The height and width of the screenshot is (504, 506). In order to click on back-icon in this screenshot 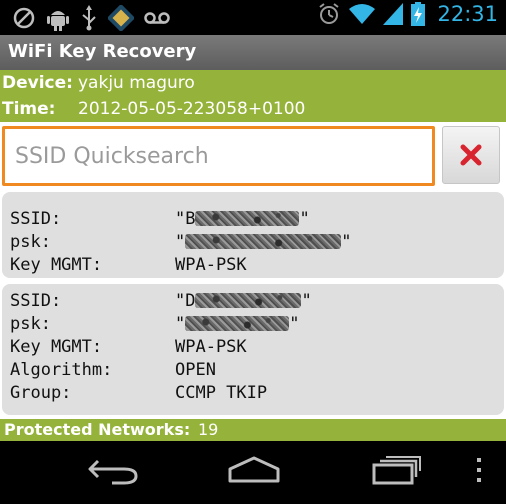, I will do `click(113, 472)`.